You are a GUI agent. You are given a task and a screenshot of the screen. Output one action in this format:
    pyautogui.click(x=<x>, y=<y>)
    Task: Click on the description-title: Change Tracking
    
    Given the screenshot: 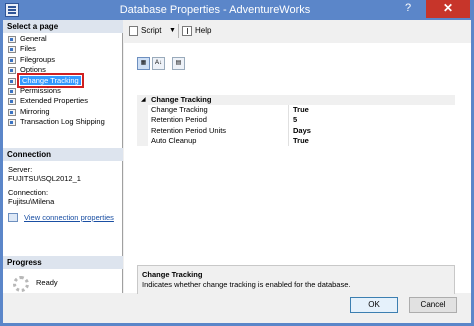 What is the action you would take?
    pyautogui.click(x=172, y=274)
    